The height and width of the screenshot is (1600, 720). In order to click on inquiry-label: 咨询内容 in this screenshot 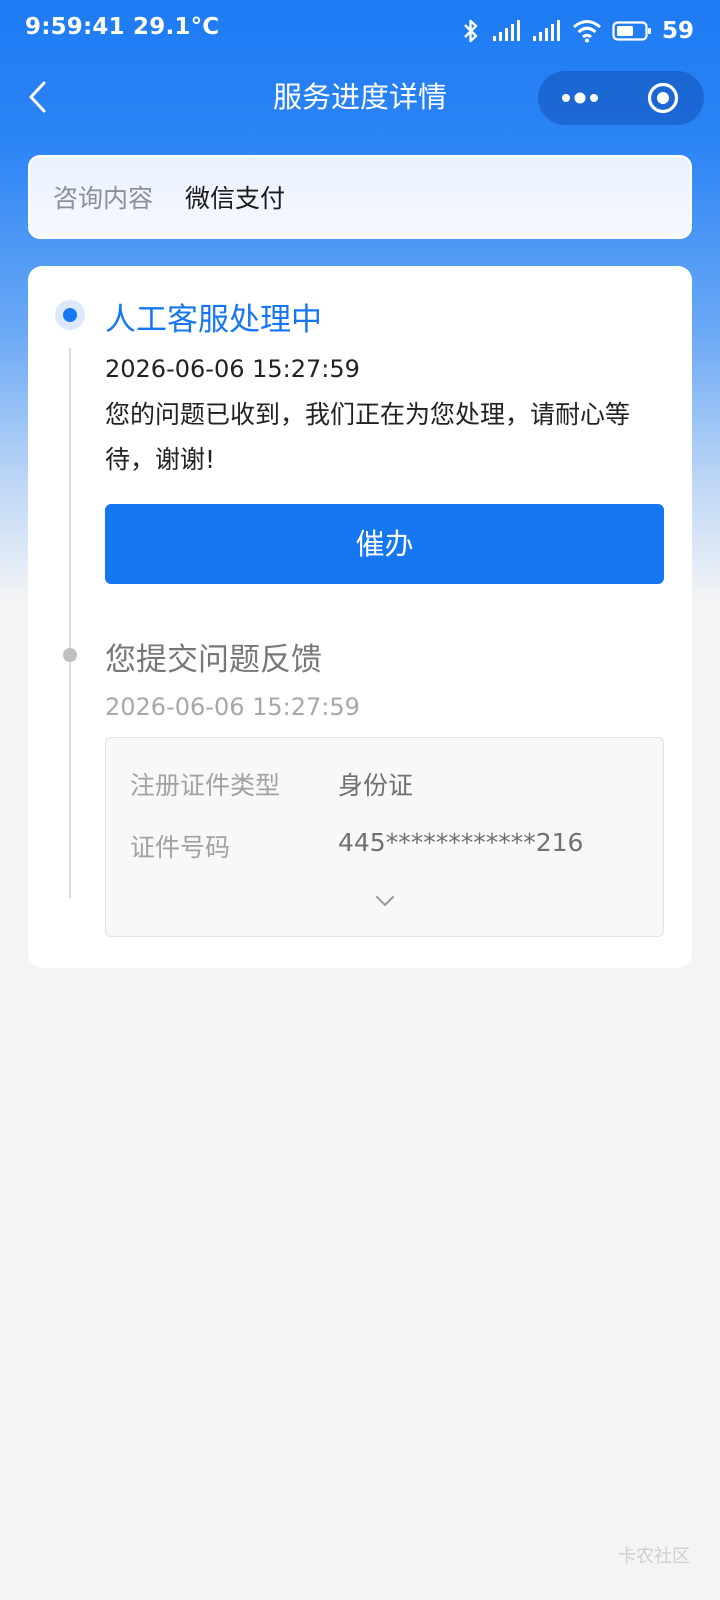, I will do `click(103, 198)`.